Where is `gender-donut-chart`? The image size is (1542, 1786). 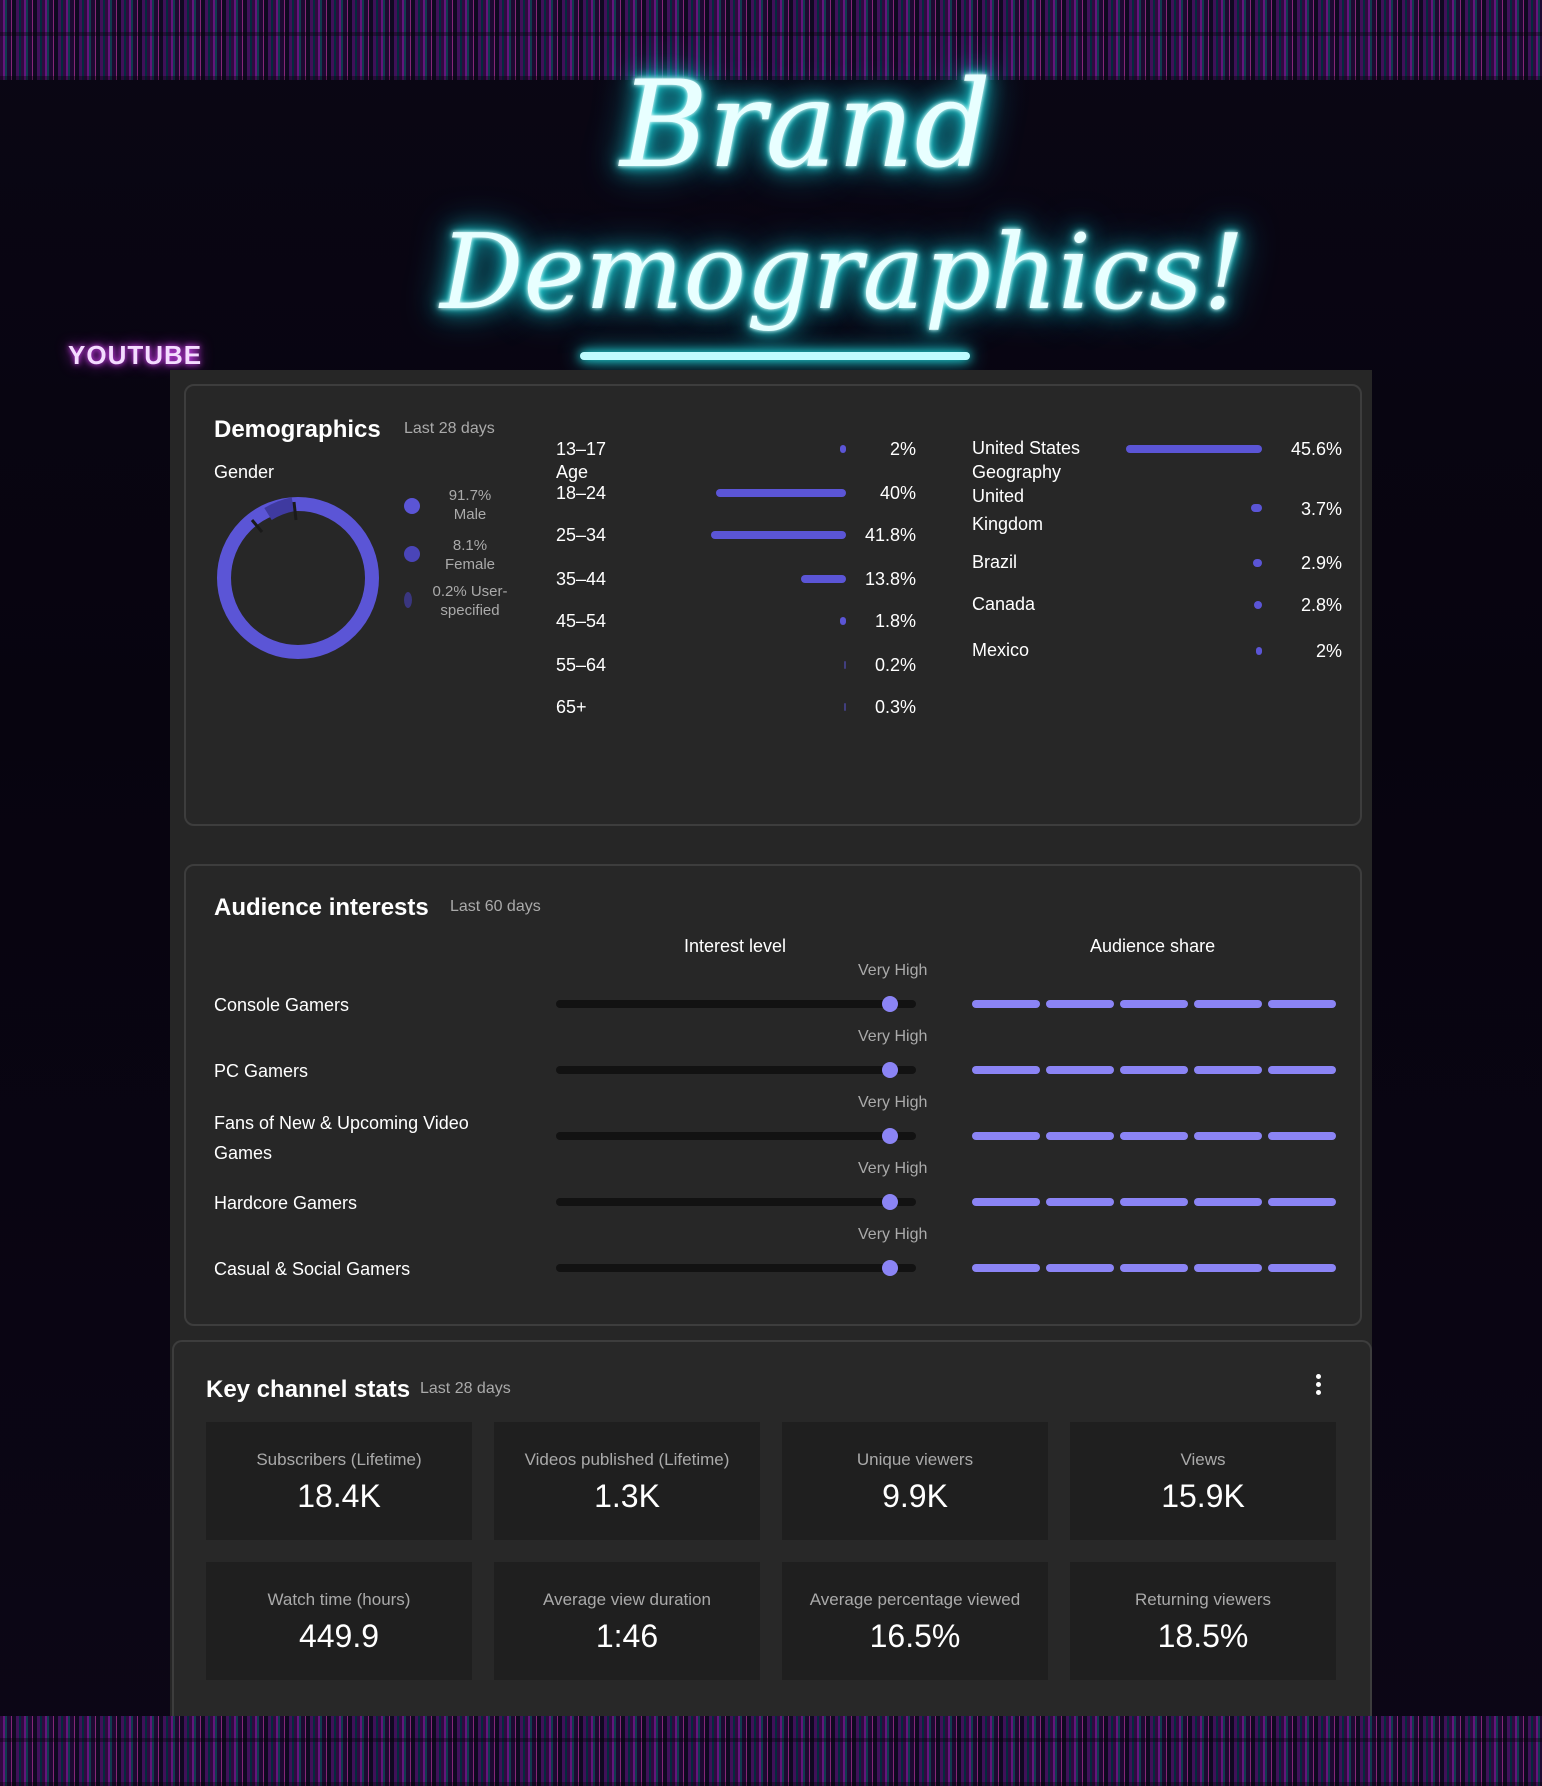 gender-donut-chart is located at coordinates (298, 578).